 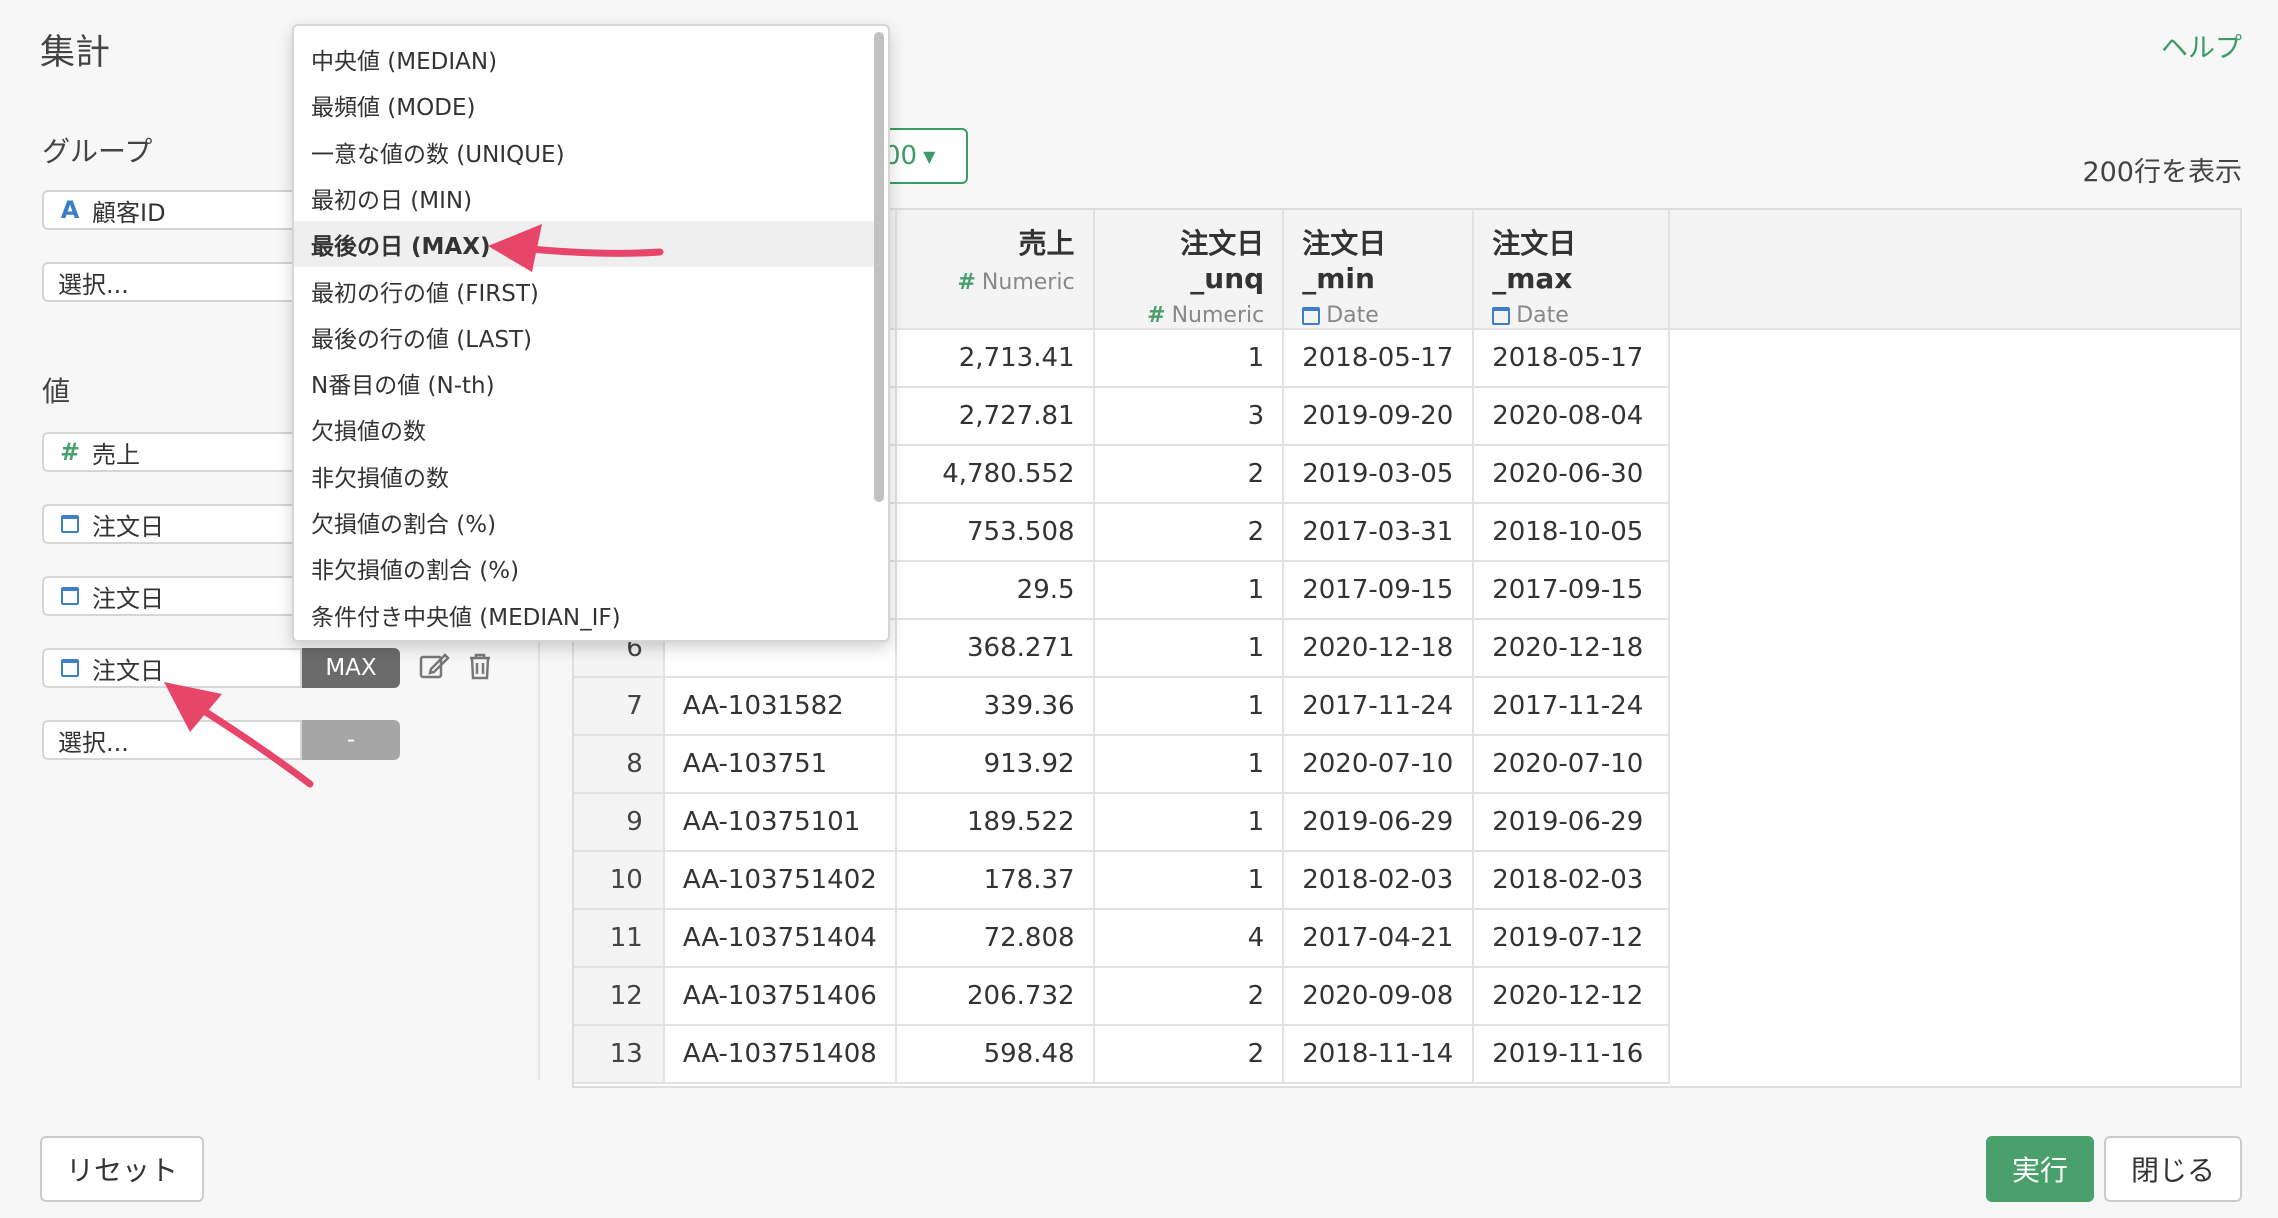 I want to click on group-field-customer-id: A 顧客ID, so click(x=172, y=210).